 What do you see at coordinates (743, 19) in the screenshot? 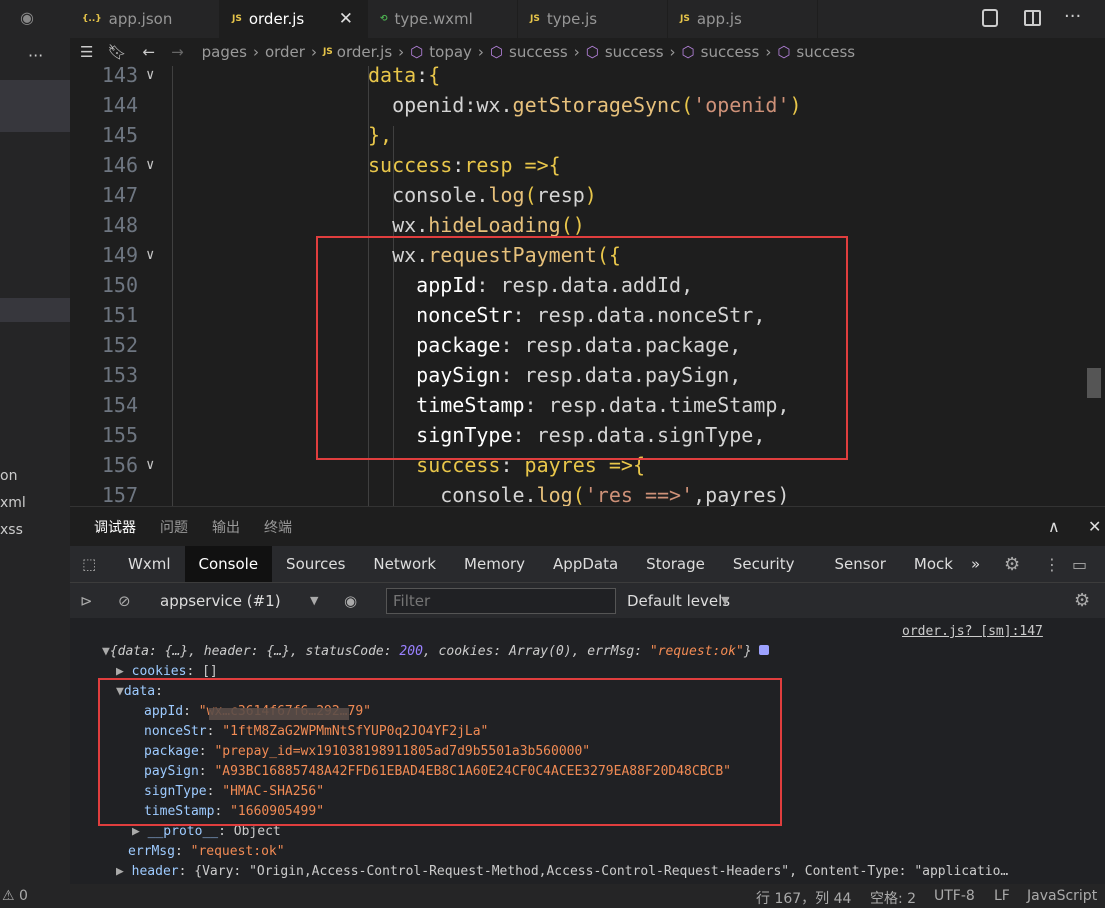
I see `tab-app-js: JS app.js` at bounding box center [743, 19].